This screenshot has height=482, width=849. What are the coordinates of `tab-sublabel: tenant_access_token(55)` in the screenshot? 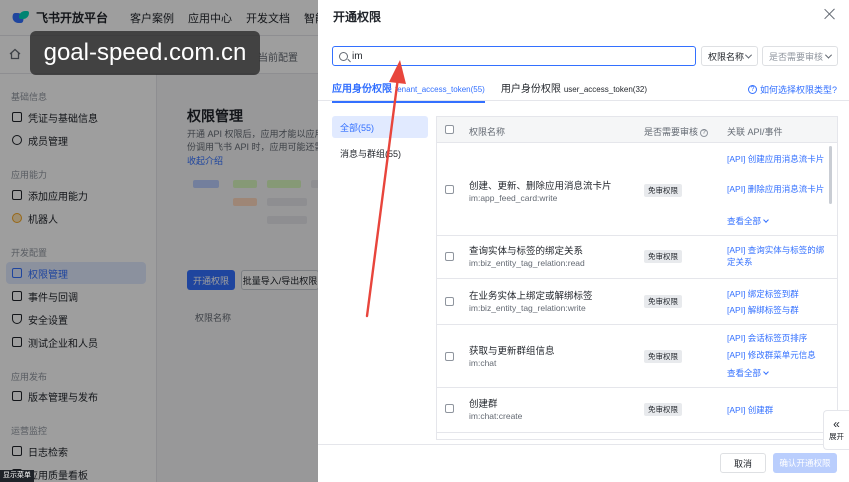 It's located at (440, 89).